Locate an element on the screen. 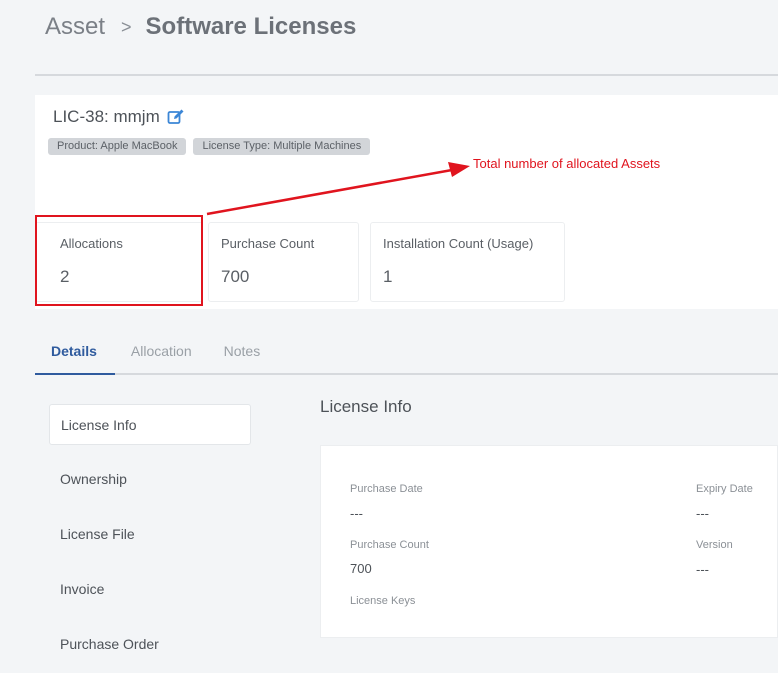 The image size is (778, 673). sidebar-item-label: Invoice is located at coordinates (82, 589).